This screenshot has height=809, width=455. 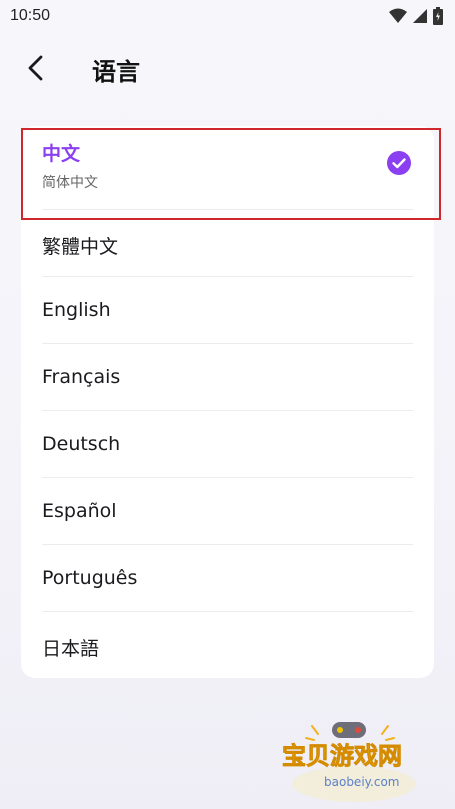 I want to click on battery-icon, so click(x=438, y=16).